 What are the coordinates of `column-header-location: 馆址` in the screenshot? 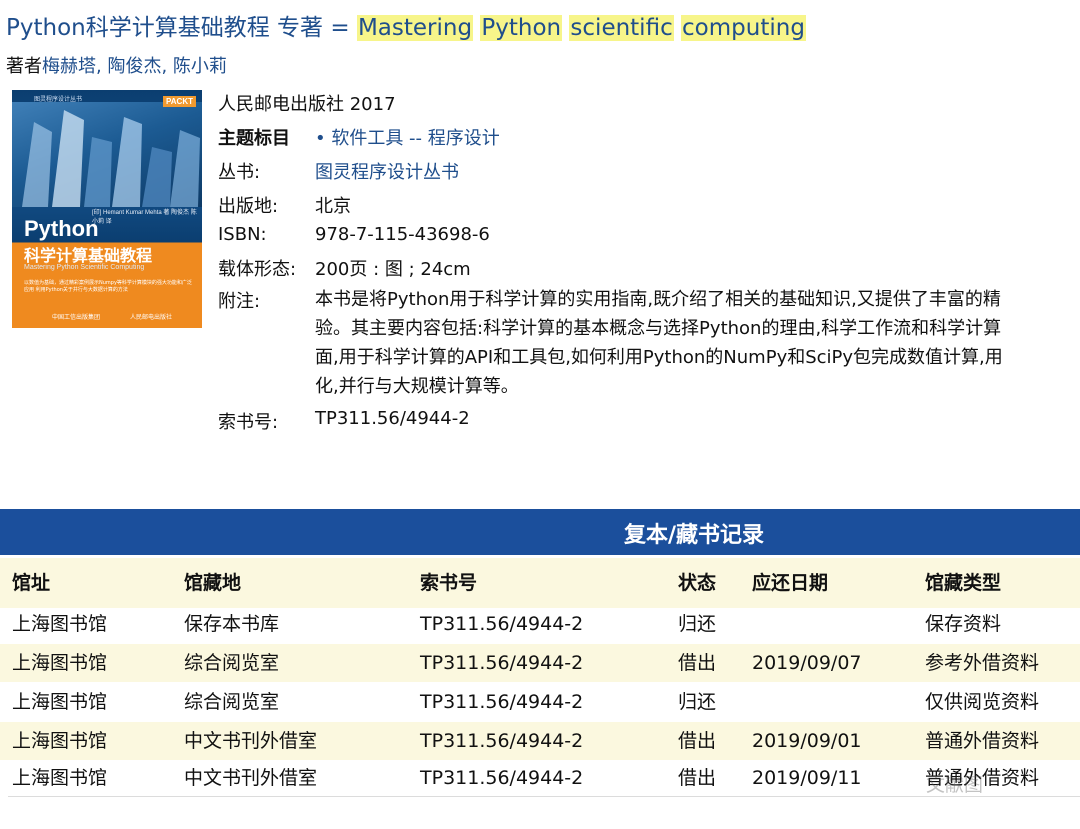 It's located at (31, 583).